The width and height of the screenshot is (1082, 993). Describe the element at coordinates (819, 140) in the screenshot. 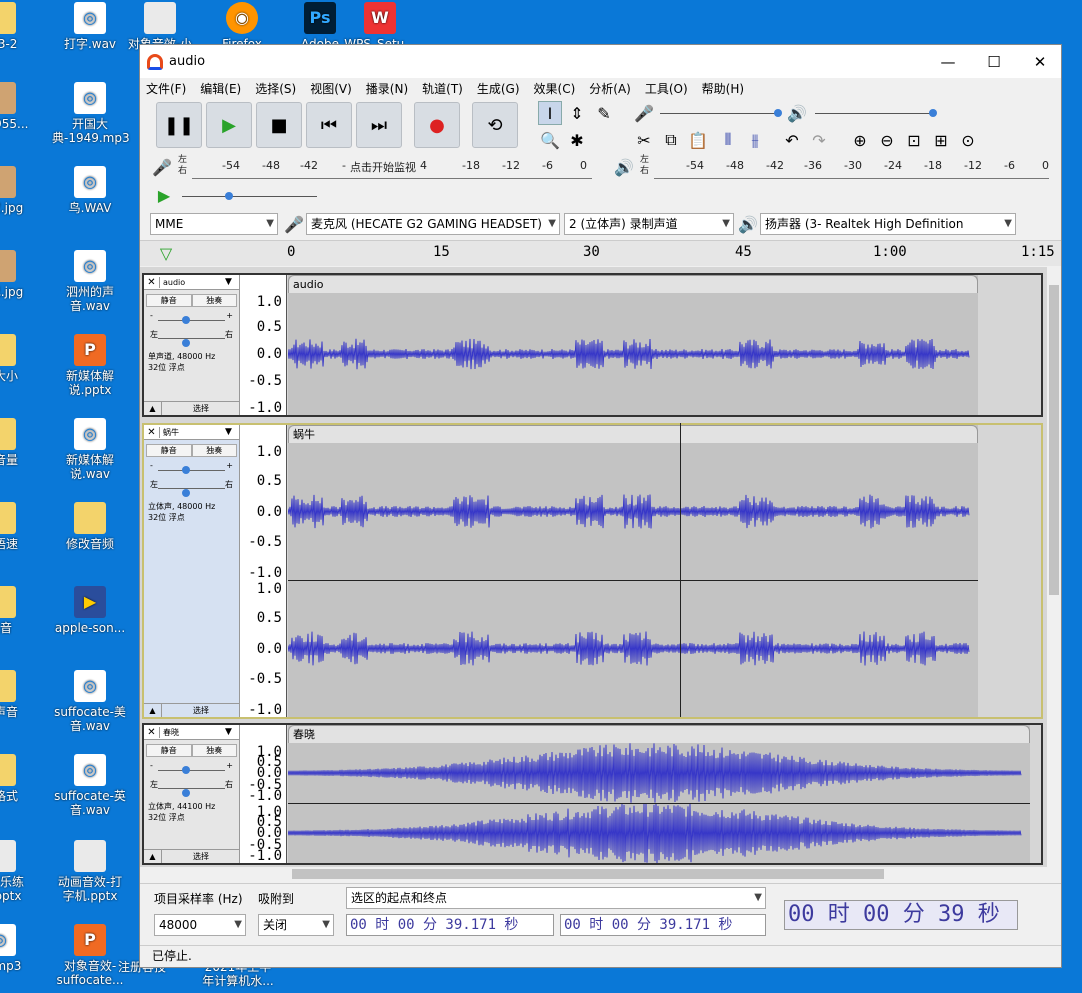

I see `redo-button: ↷` at that location.